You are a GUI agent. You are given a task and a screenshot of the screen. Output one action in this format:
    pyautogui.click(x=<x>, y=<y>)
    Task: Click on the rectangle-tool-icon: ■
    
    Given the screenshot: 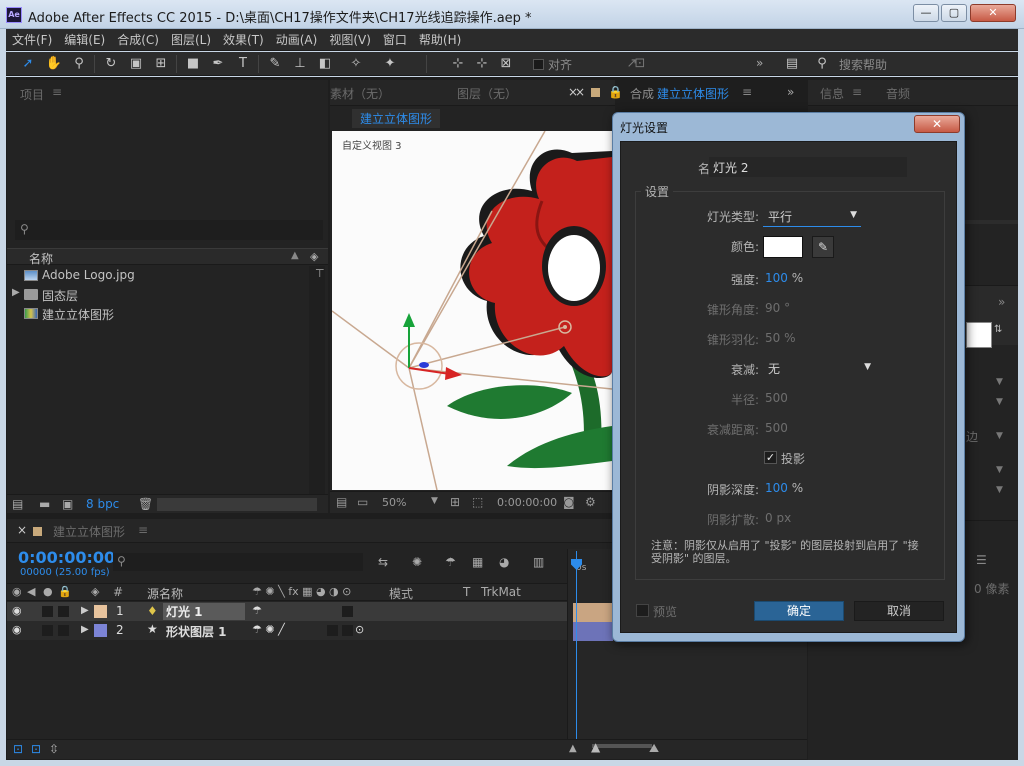 What is the action you would take?
    pyautogui.click(x=193, y=64)
    